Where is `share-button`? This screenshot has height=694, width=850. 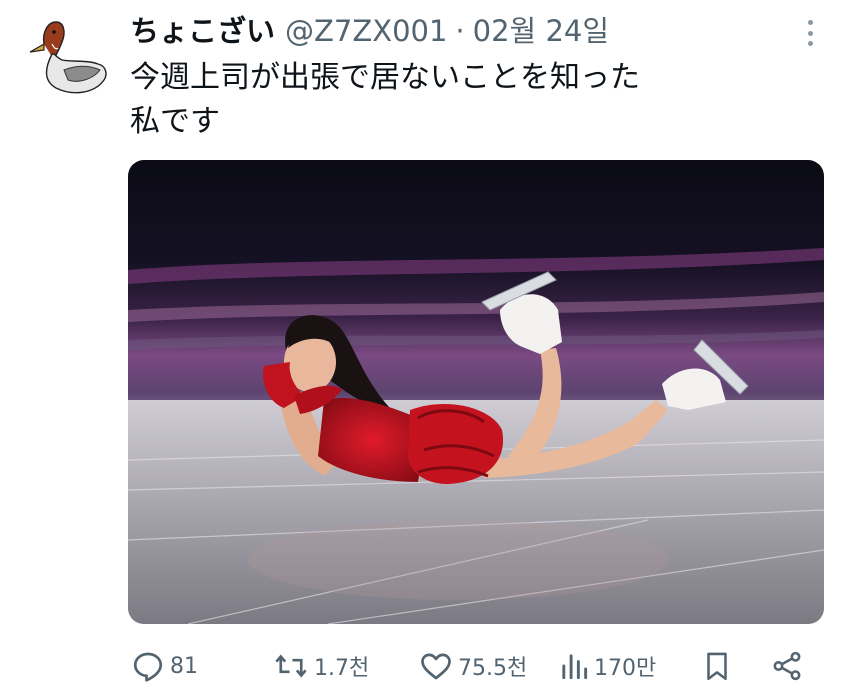 share-button is located at coordinates (787, 666).